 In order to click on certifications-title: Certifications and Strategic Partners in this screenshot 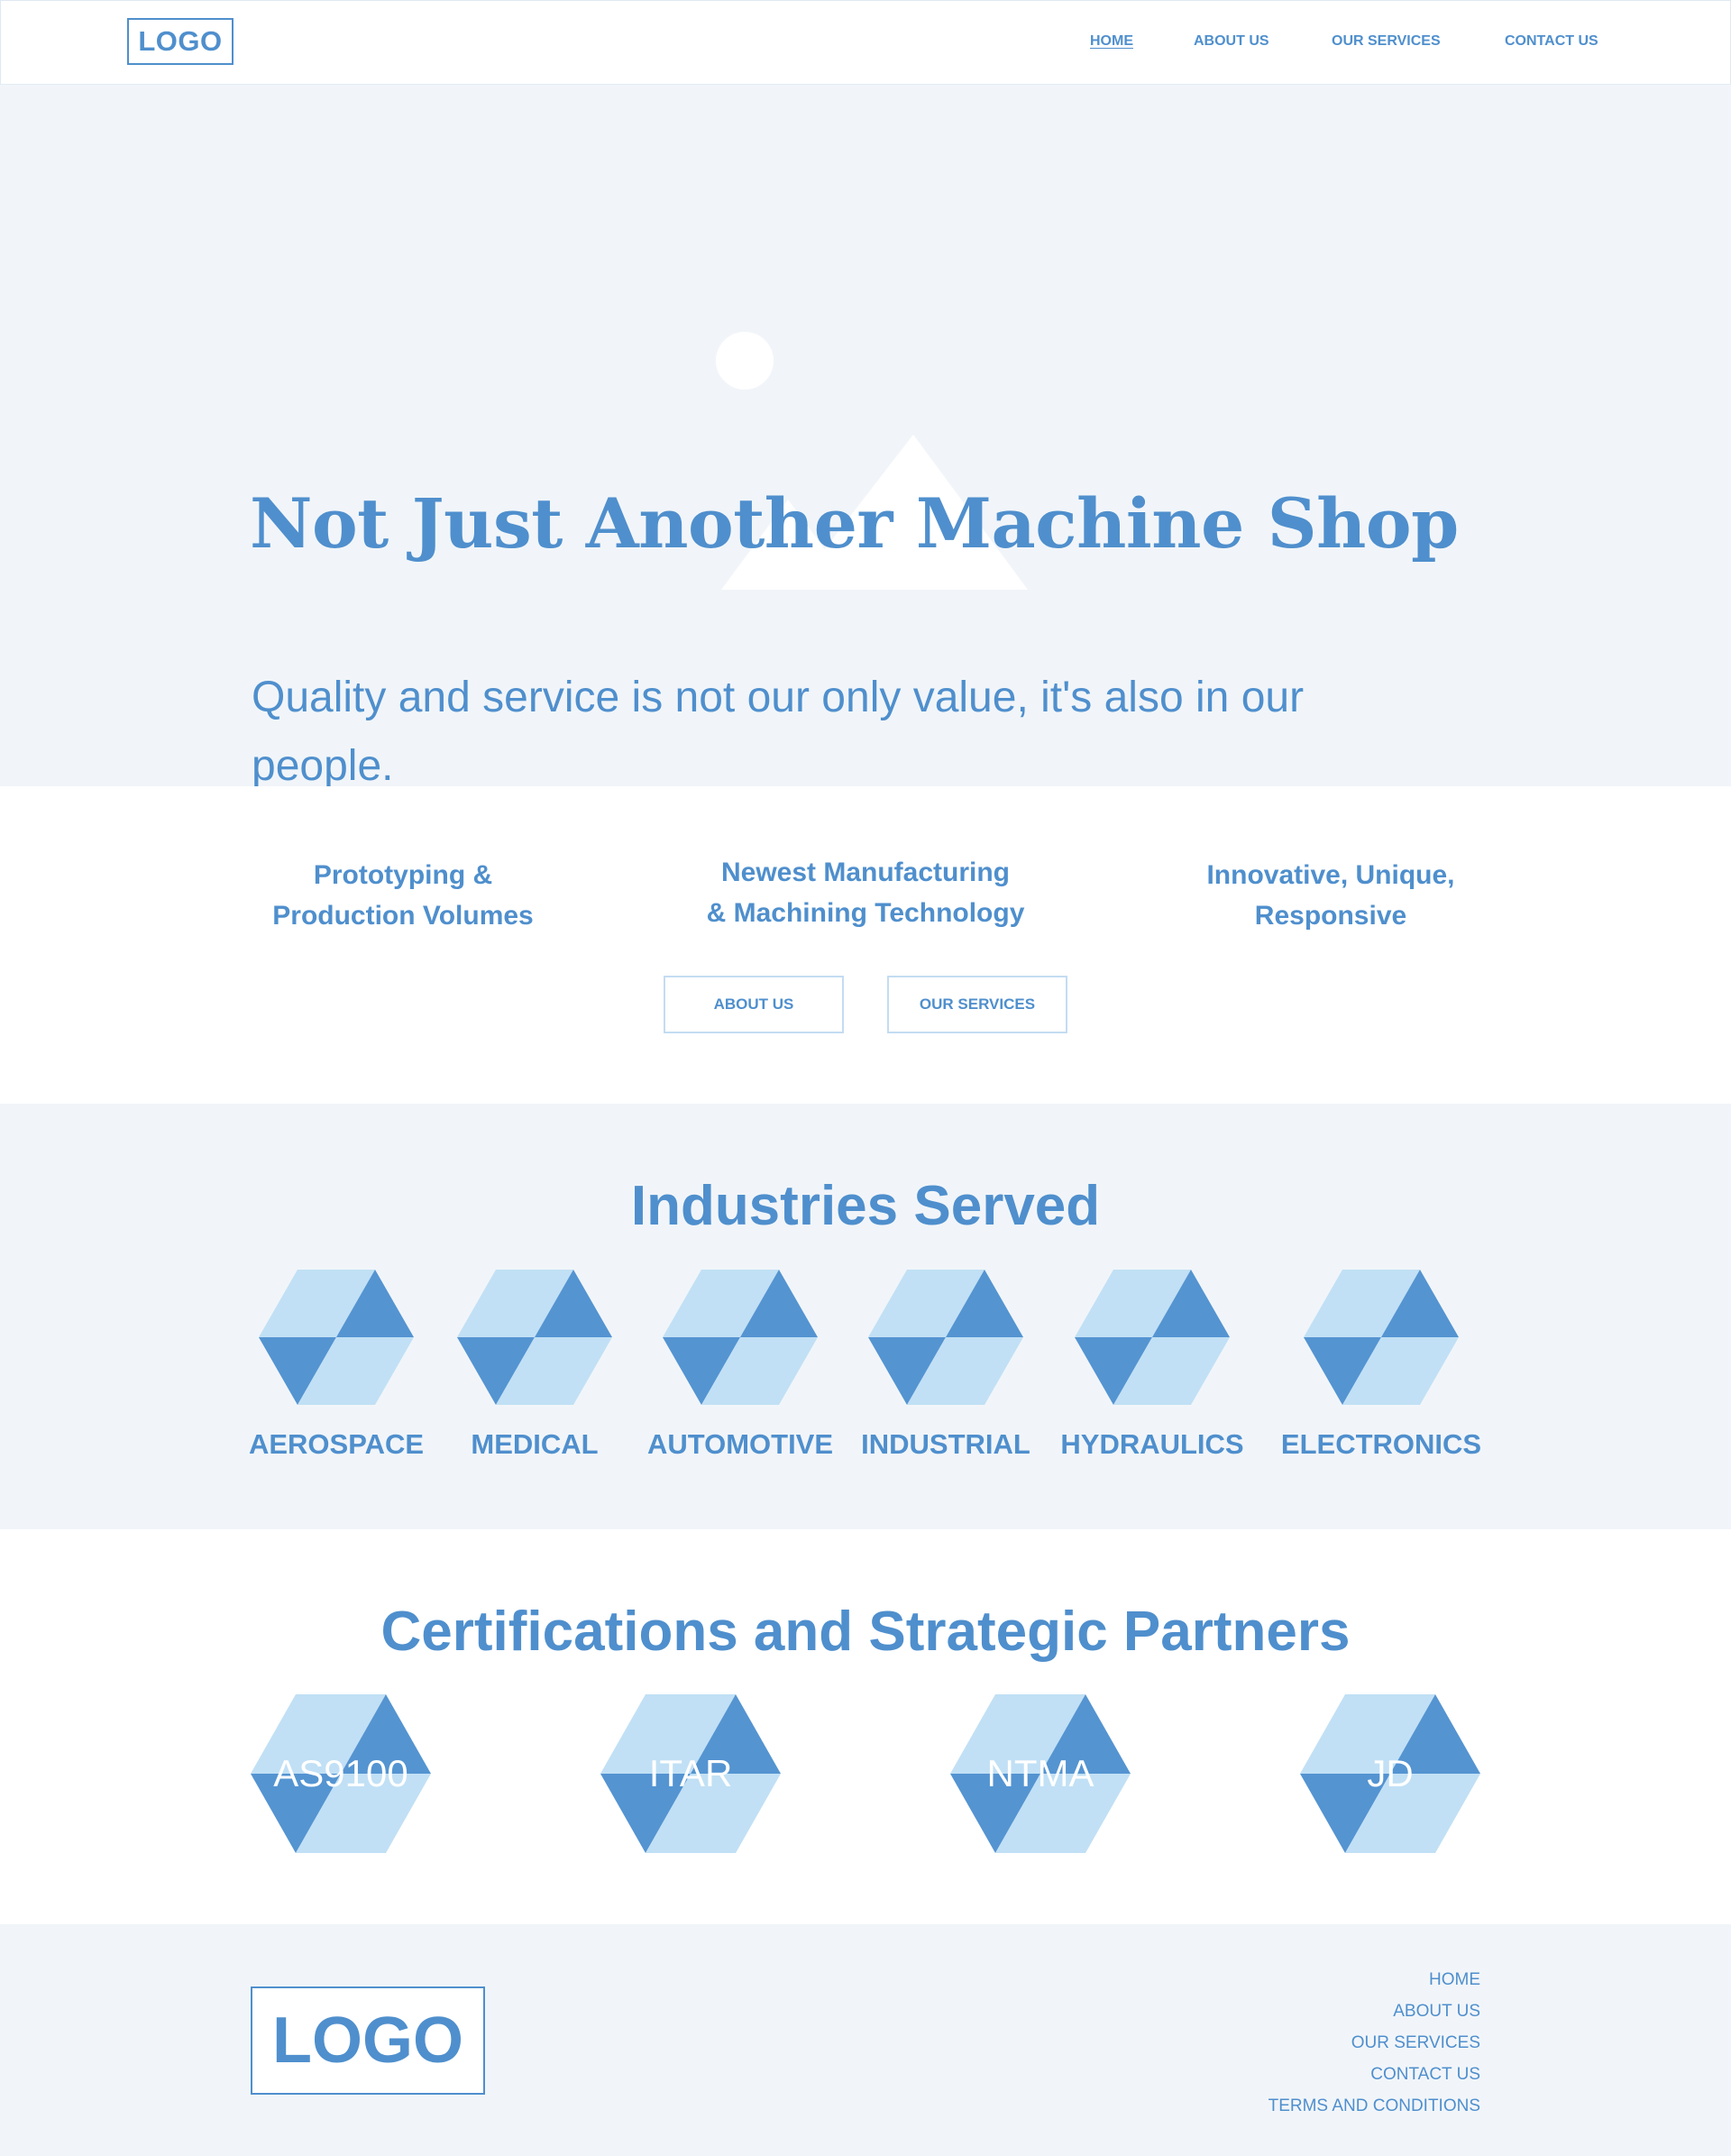, I will do `click(865, 1632)`.